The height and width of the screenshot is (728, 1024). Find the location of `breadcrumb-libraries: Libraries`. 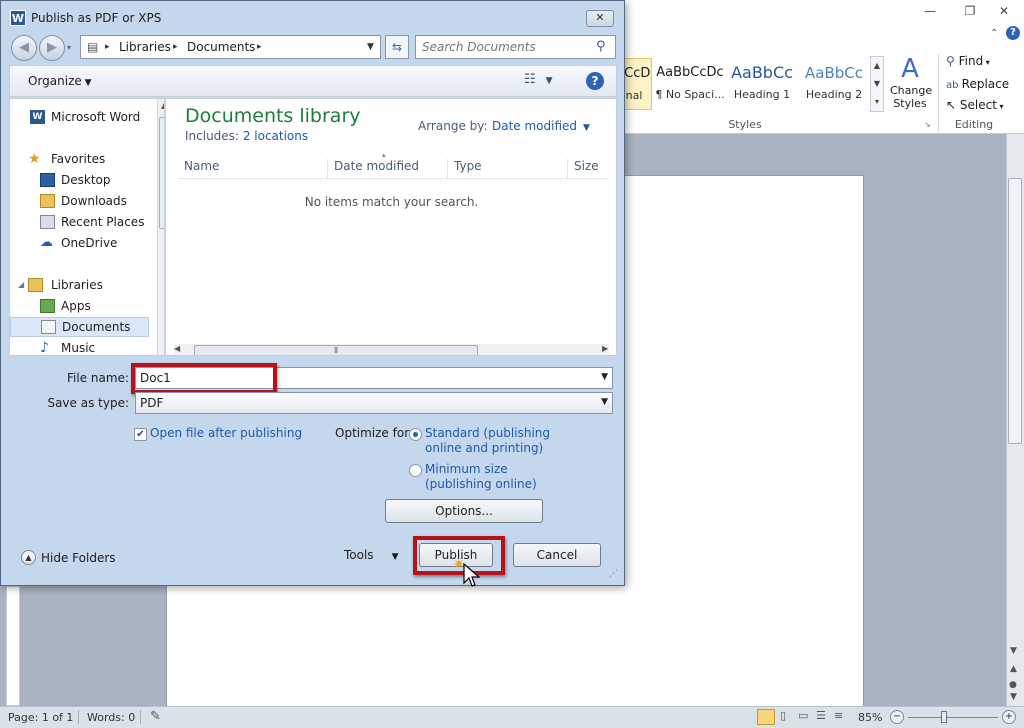

breadcrumb-libraries: Libraries is located at coordinates (145, 47).